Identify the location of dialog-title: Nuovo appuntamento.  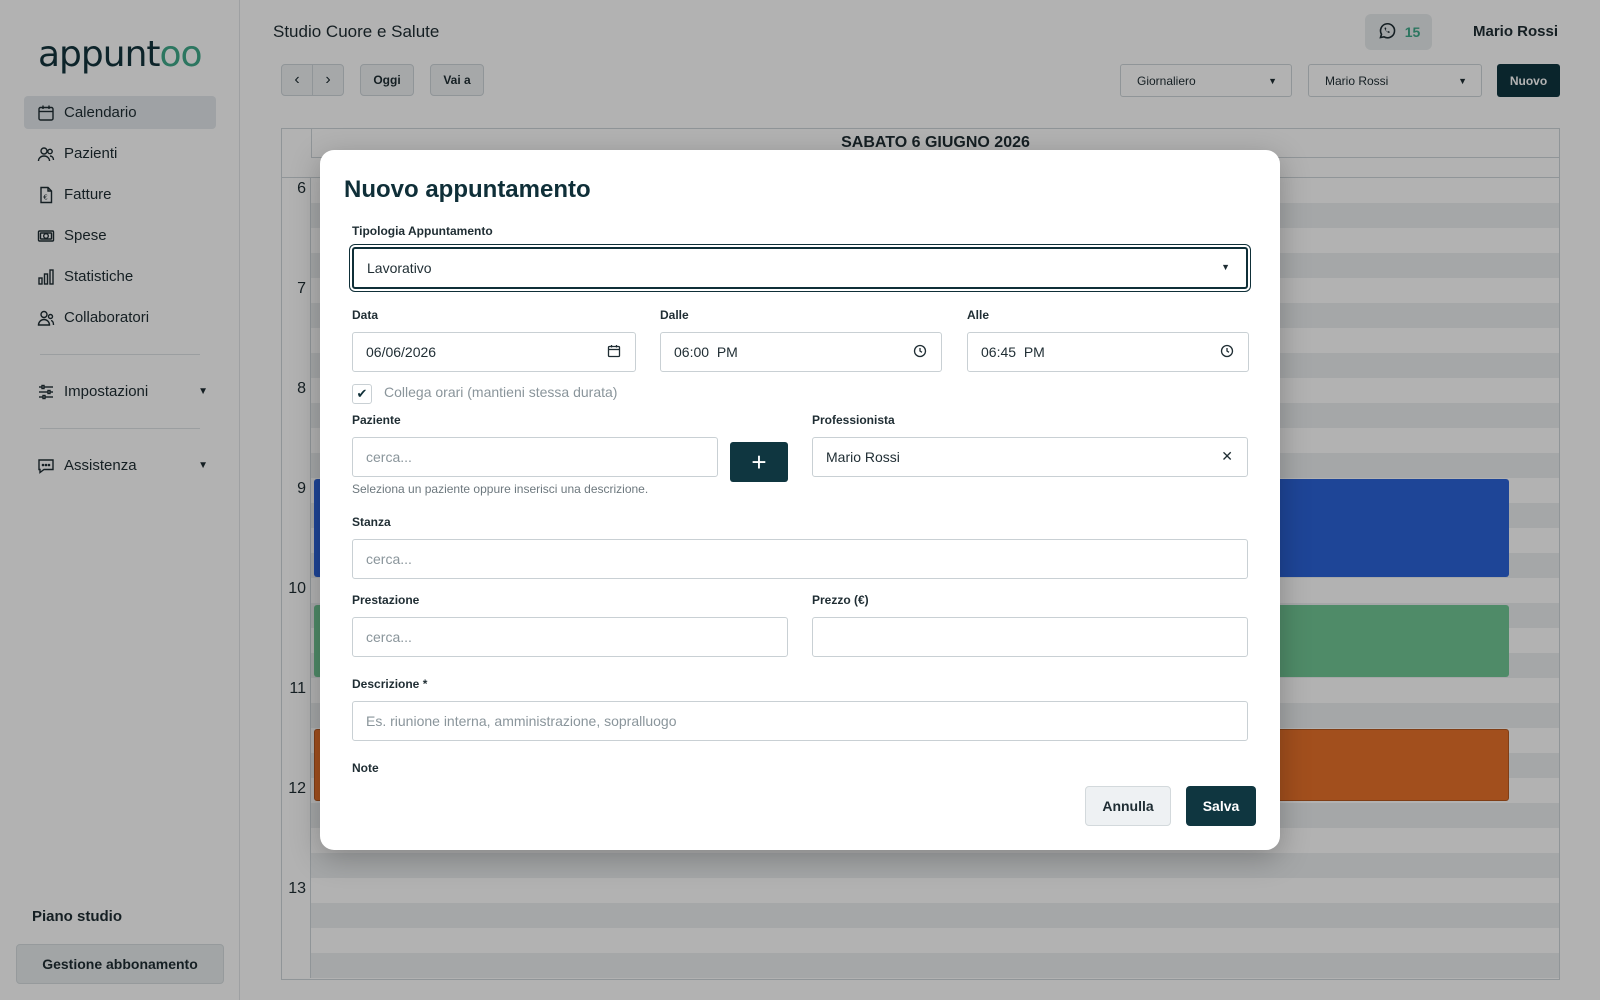
(467, 189).